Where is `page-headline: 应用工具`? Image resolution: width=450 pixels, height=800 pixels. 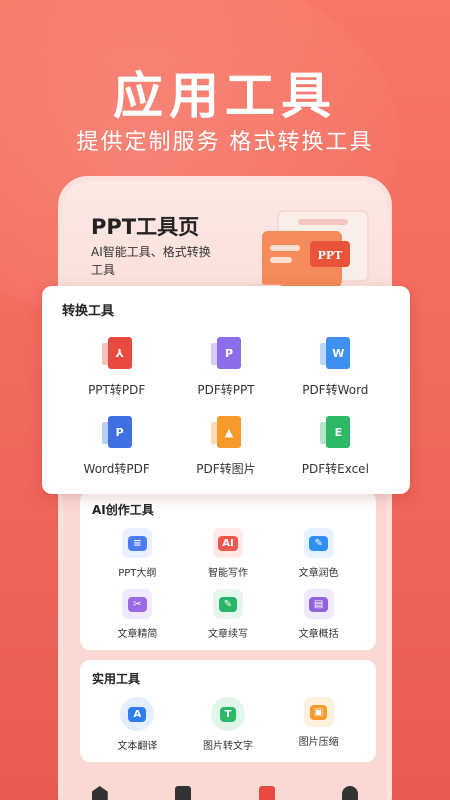
page-headline: 应用工具 is located at coordinates (225, 96).